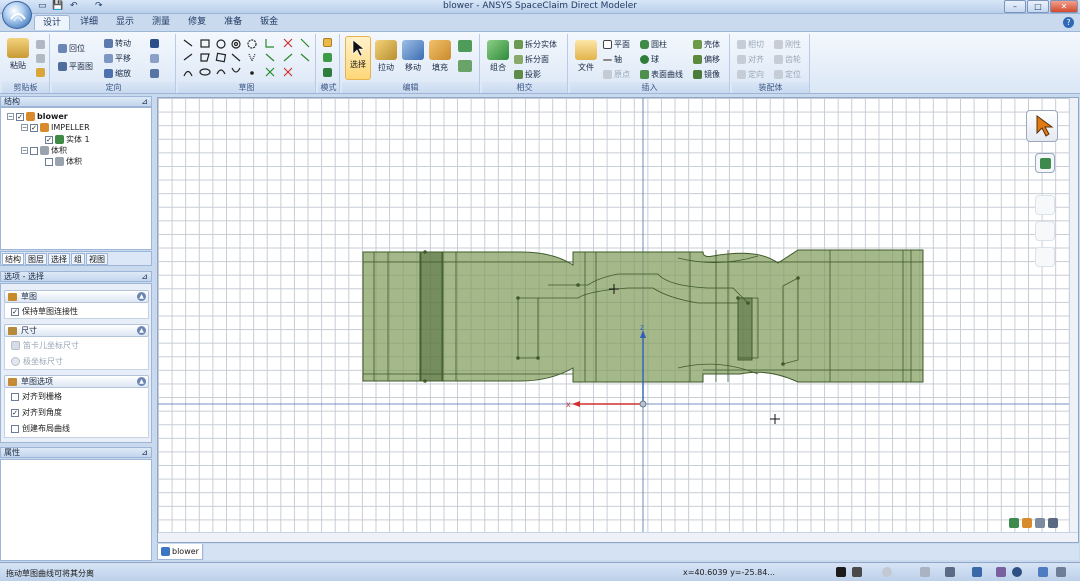 The height and width of the screenshot is (581, 1080). What do you see at coordinates (40, 58) in the screenshot?
I see `copy-button` at bounding box center [40, 58].